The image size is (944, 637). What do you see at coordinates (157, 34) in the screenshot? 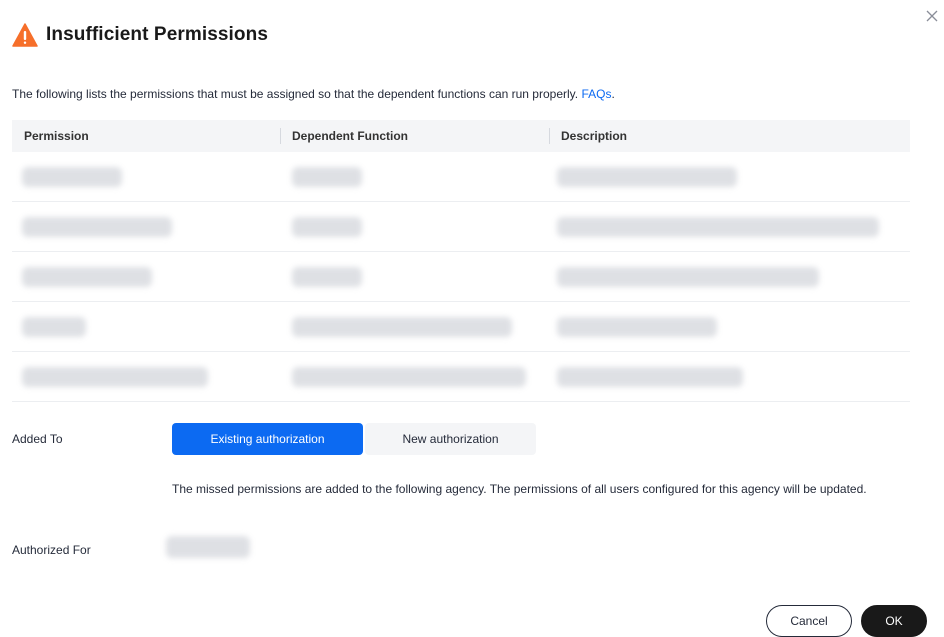
I see `dialog-title: Insufficient Permissions` at bounding box center [157, 34].